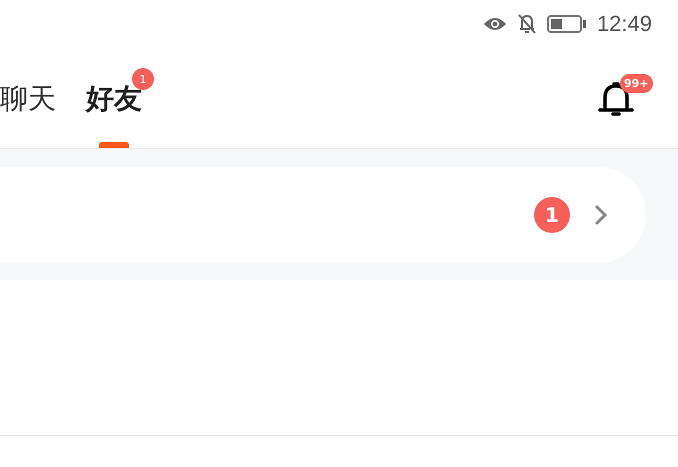 The image size is (678, 467). I want to click on chevron-right-icon, so click(601, 215).